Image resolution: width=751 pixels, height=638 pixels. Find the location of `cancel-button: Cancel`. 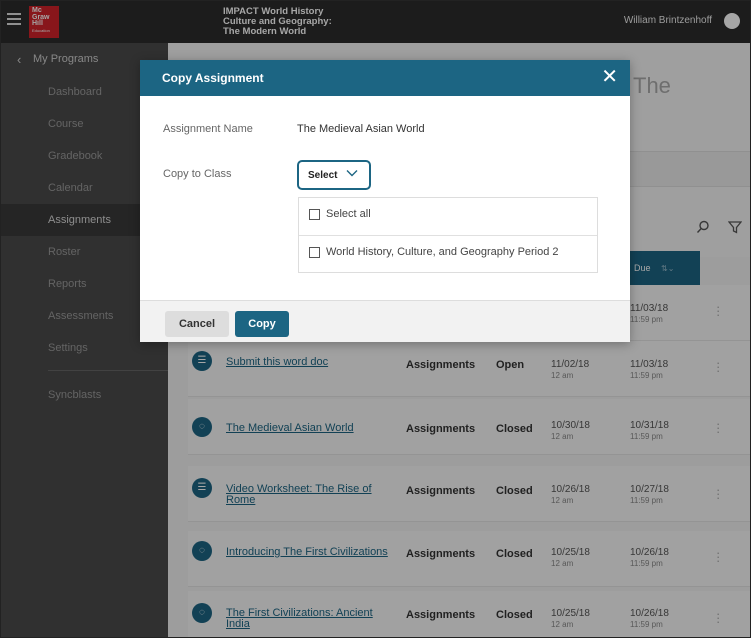

cancel-button: Cancel is located at coordinates (197, 324).